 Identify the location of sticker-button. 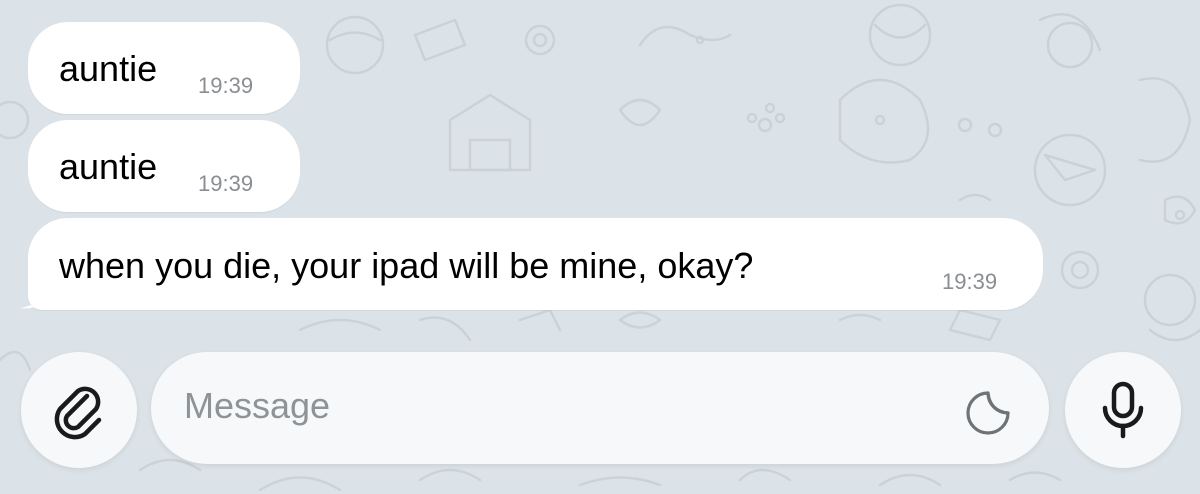
(988, 413).